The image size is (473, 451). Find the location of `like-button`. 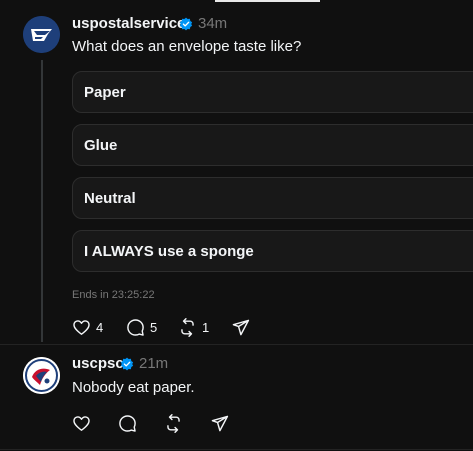

like-button is located at coordinates (81, 423).